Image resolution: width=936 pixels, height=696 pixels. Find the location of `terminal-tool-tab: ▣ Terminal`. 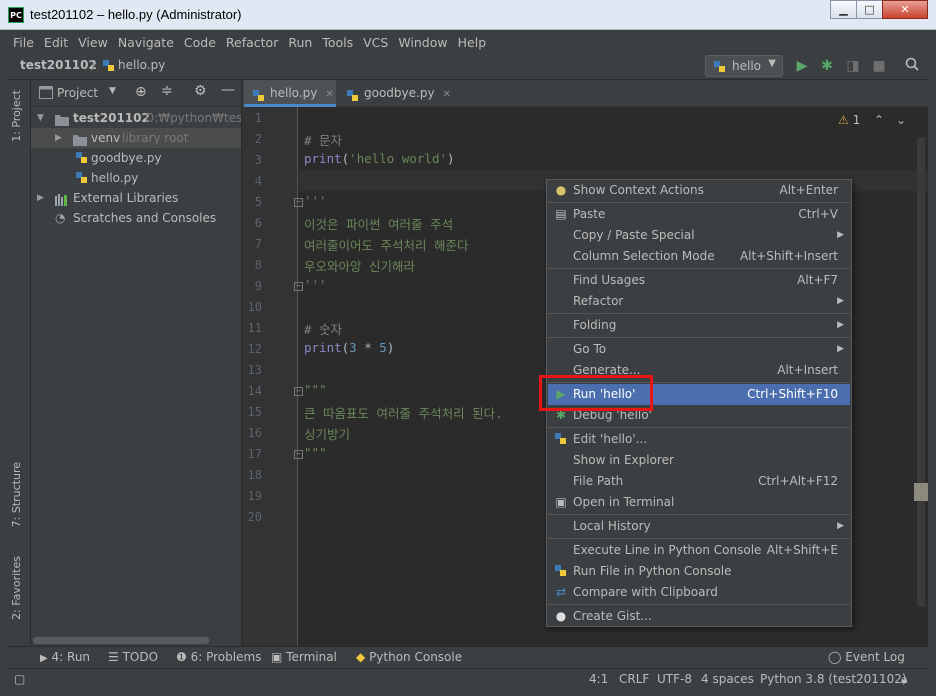

terminal-tool-tab: ▣ Terminal is located at coordinates (304, 657).